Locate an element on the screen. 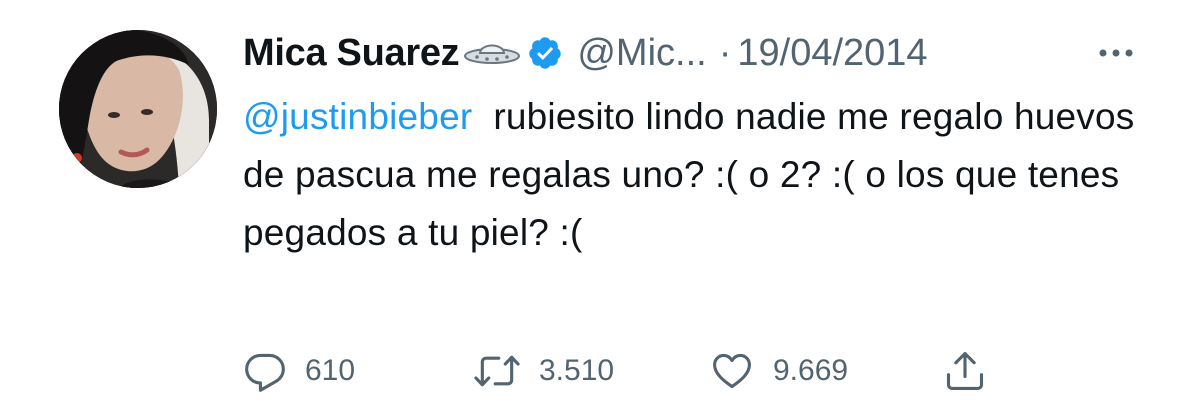 The image size is (1200, 411). reply-button: 610 is located at coordinates (299, 371).